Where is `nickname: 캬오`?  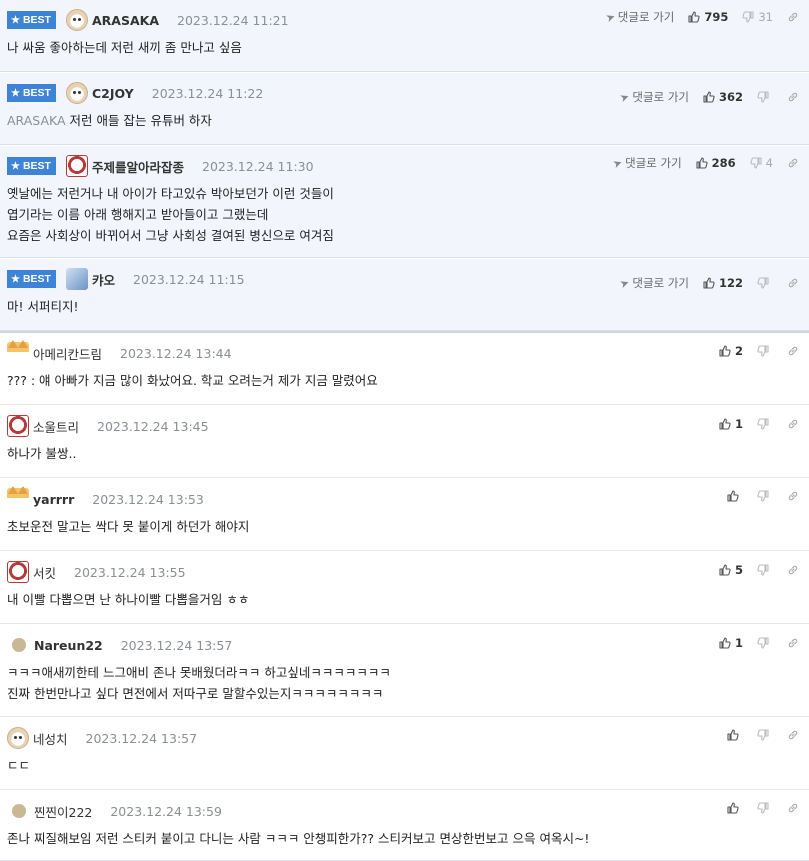
nickname: 캬오 is located at coordinates (103, 279).